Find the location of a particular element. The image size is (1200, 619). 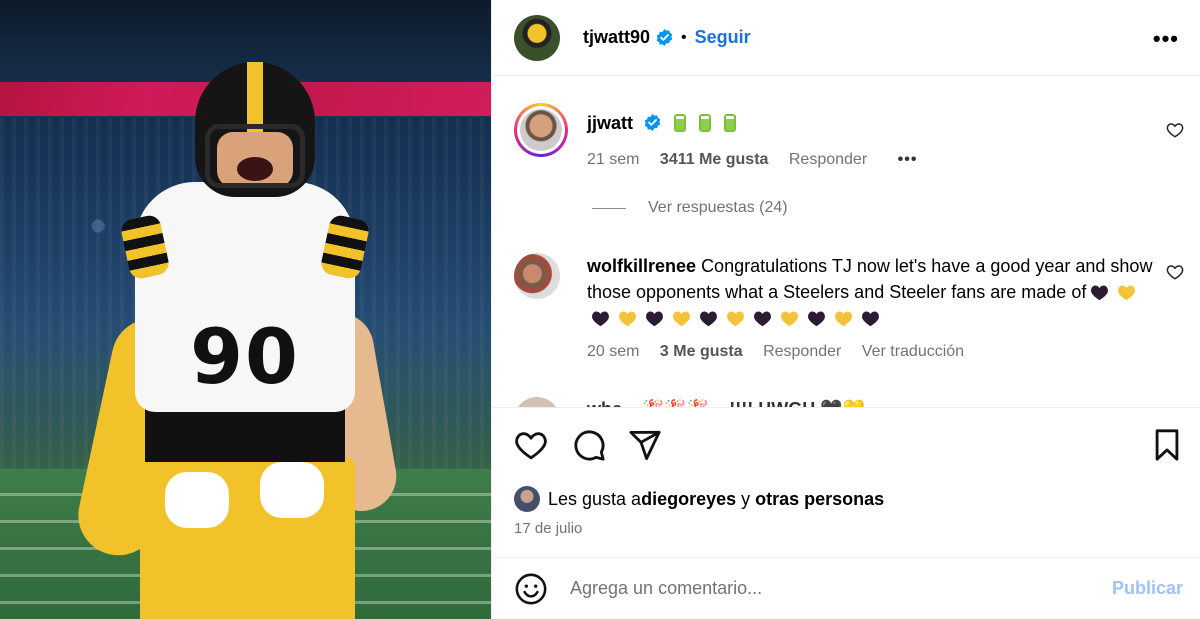

follow-button: Seguir is located at coordinates (723, 37).